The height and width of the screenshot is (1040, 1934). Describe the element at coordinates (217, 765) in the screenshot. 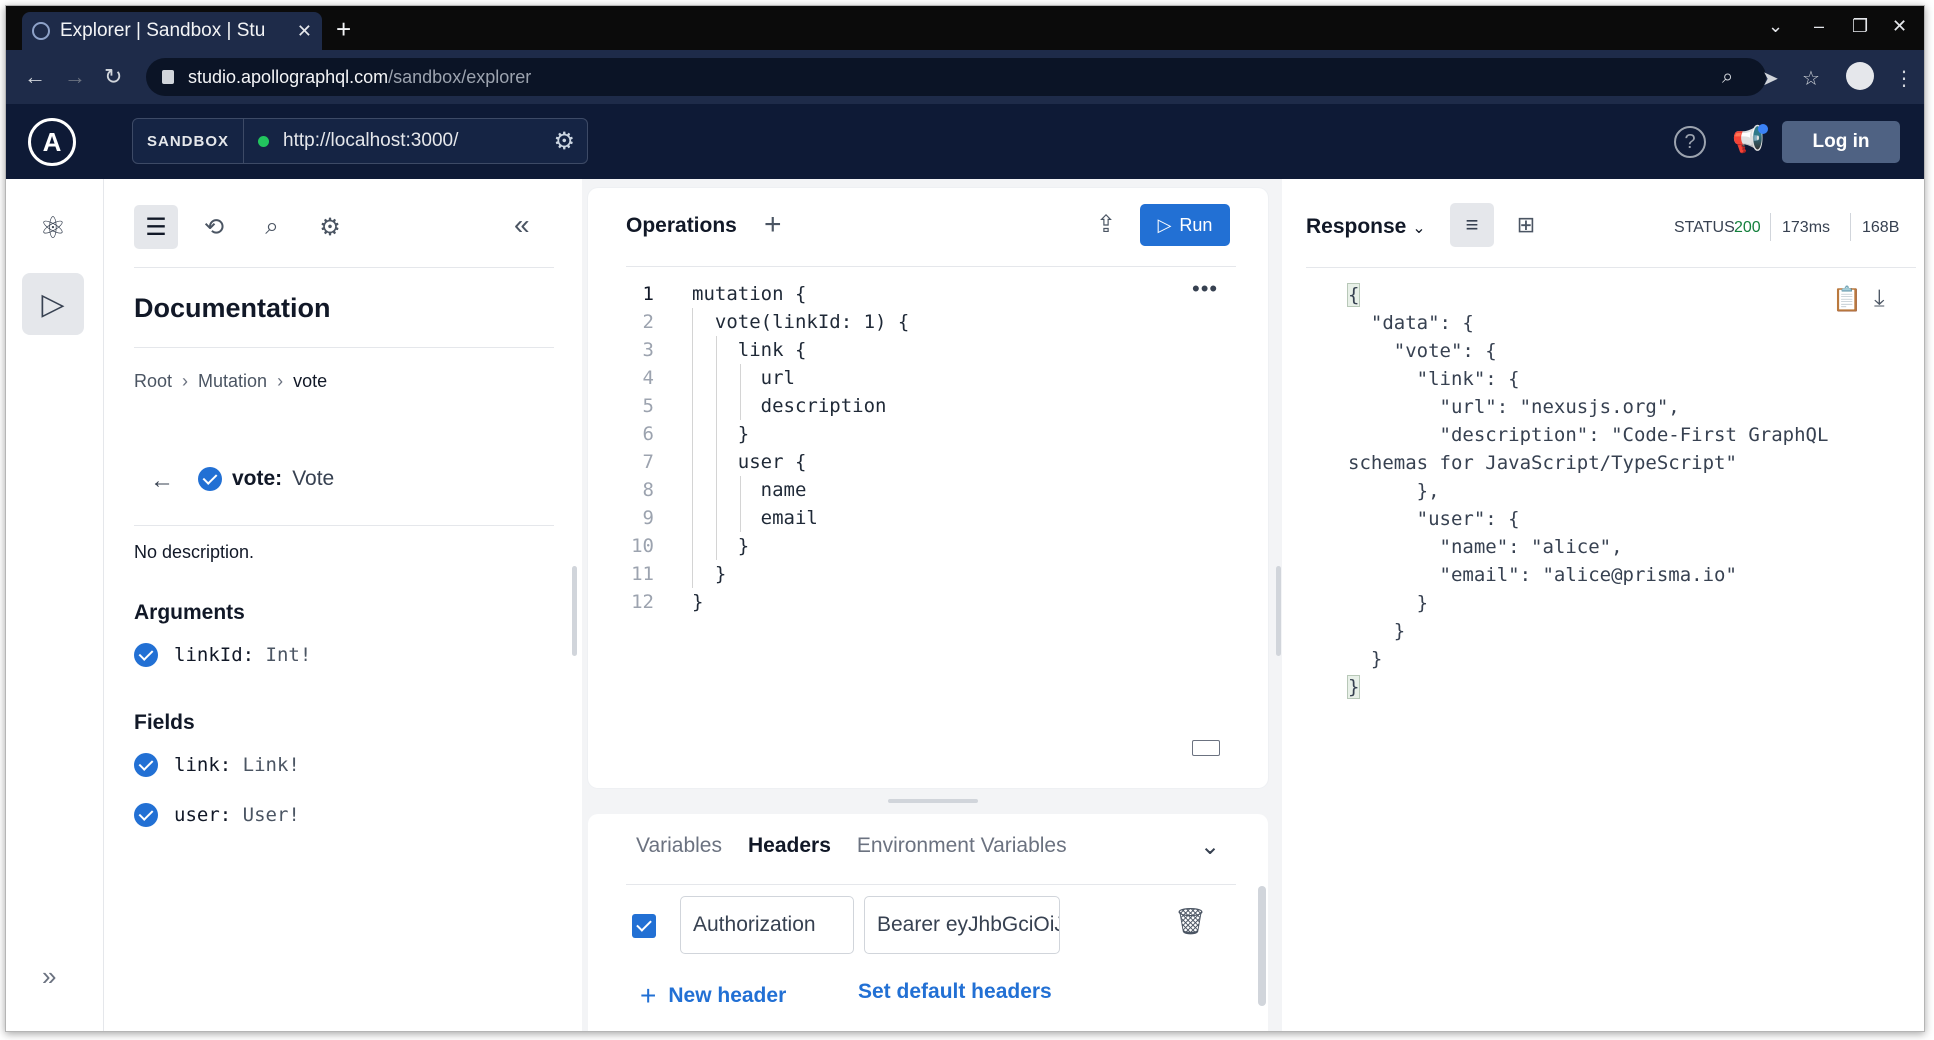

I see `field-item-link: link: Link!` at that location.